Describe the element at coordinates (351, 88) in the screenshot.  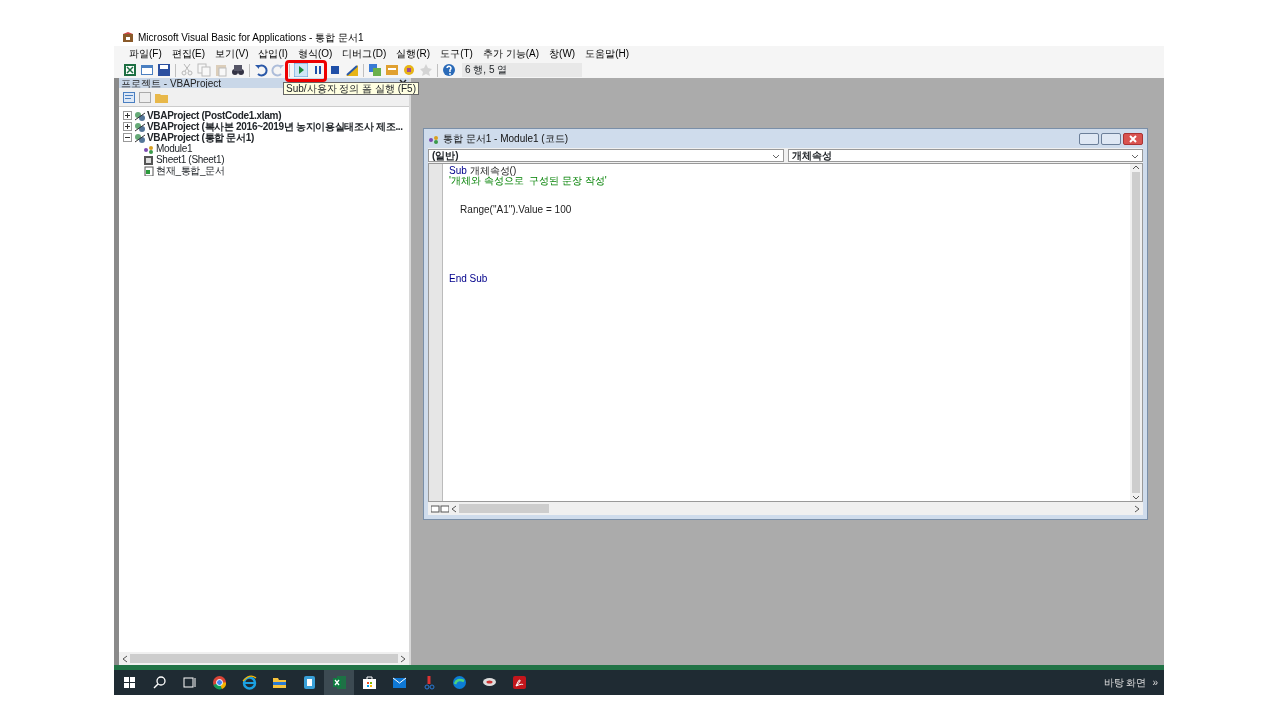
I see `tooltip: Sub/사용자 정의 폼 실행 (F5)` at that location.